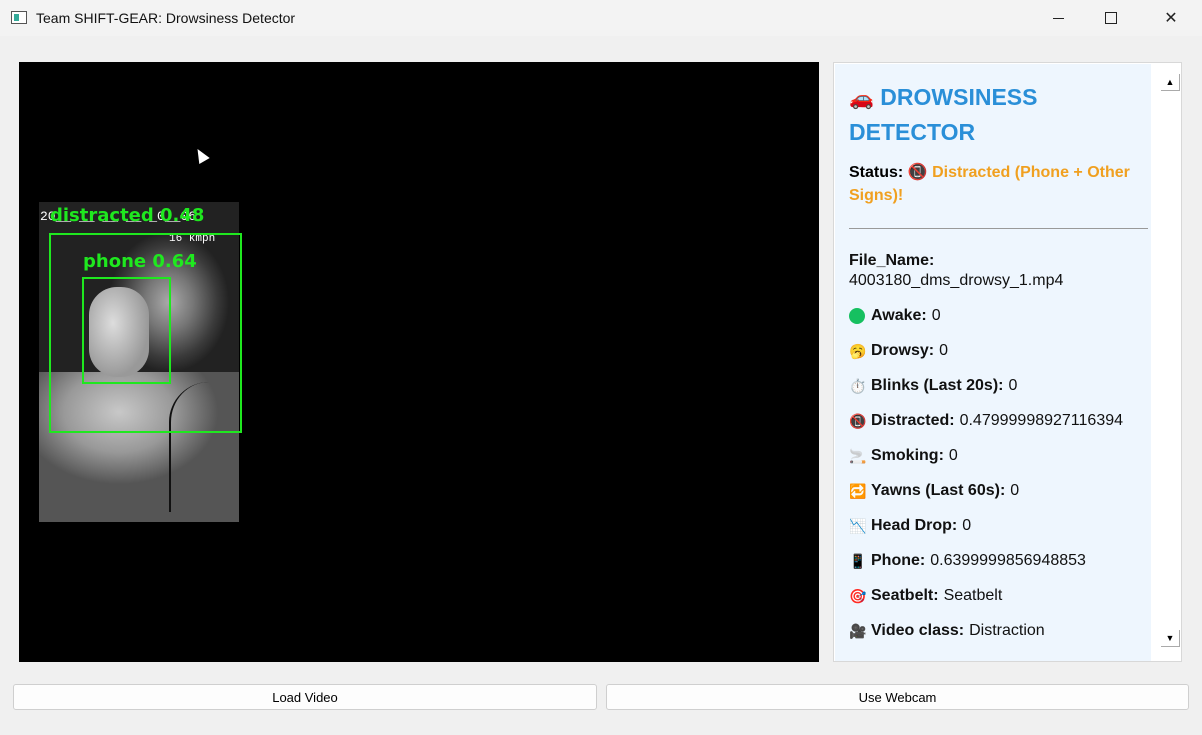 This screenshot has height=735, width=1202. I want to click on mobile-phone-icon: 📱, so click(858, 560).